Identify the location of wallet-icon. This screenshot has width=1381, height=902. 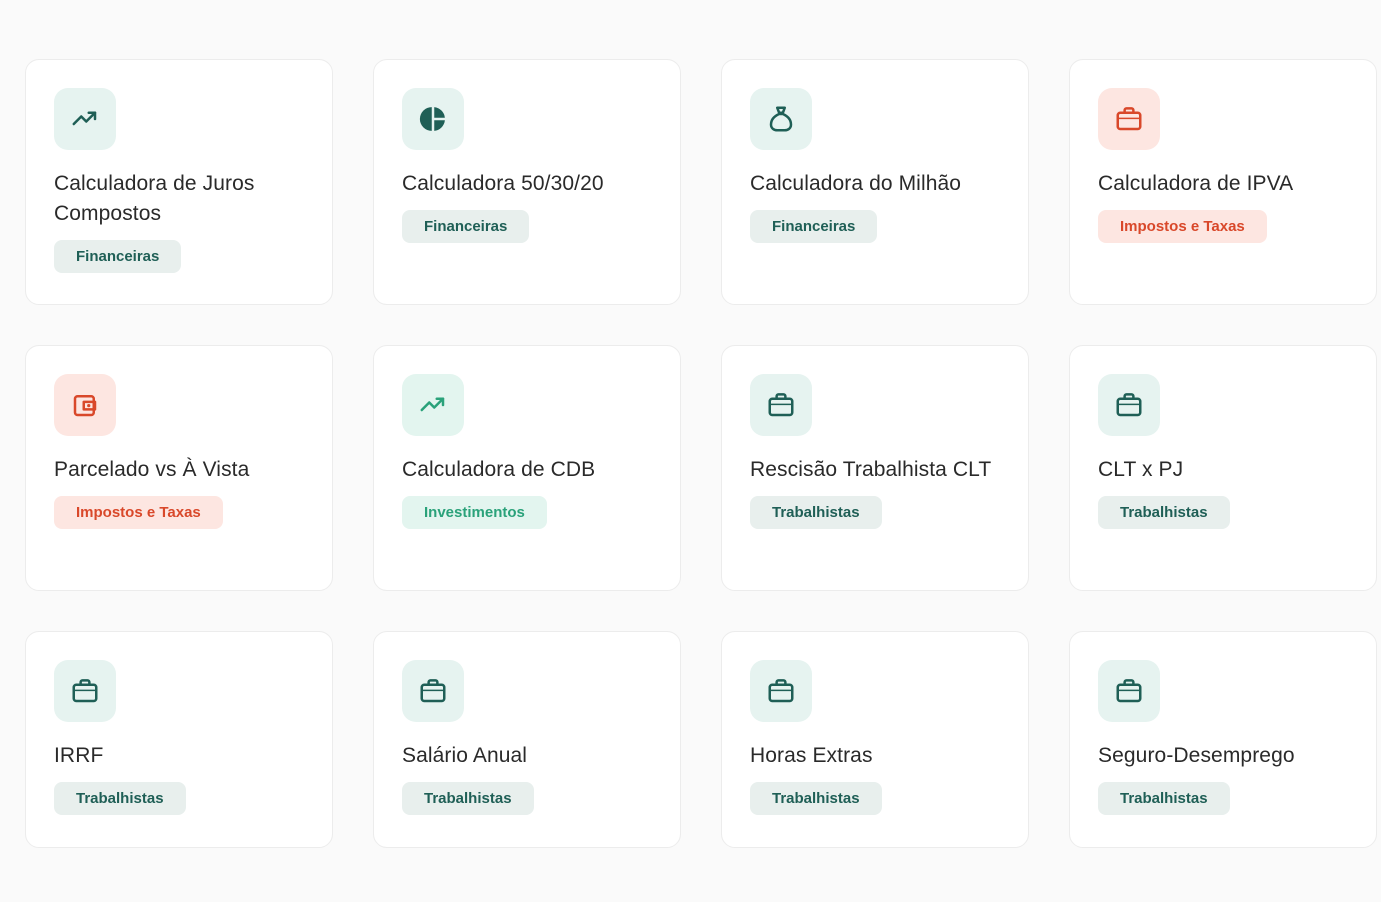
(85, 406).